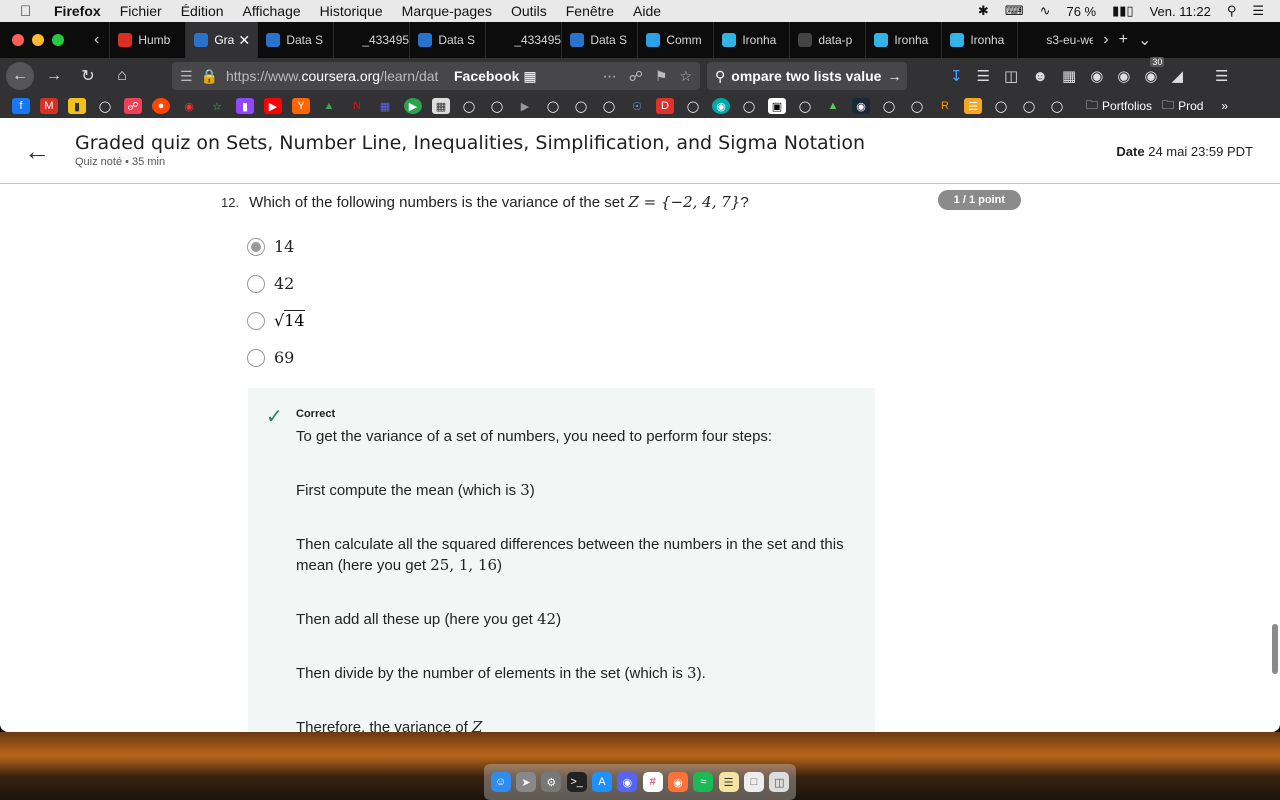  What do you see at coordinates (49, 106) in the screenshot?
I see `gmail-bookmark-icon: M` at bounding box center [49, 106].